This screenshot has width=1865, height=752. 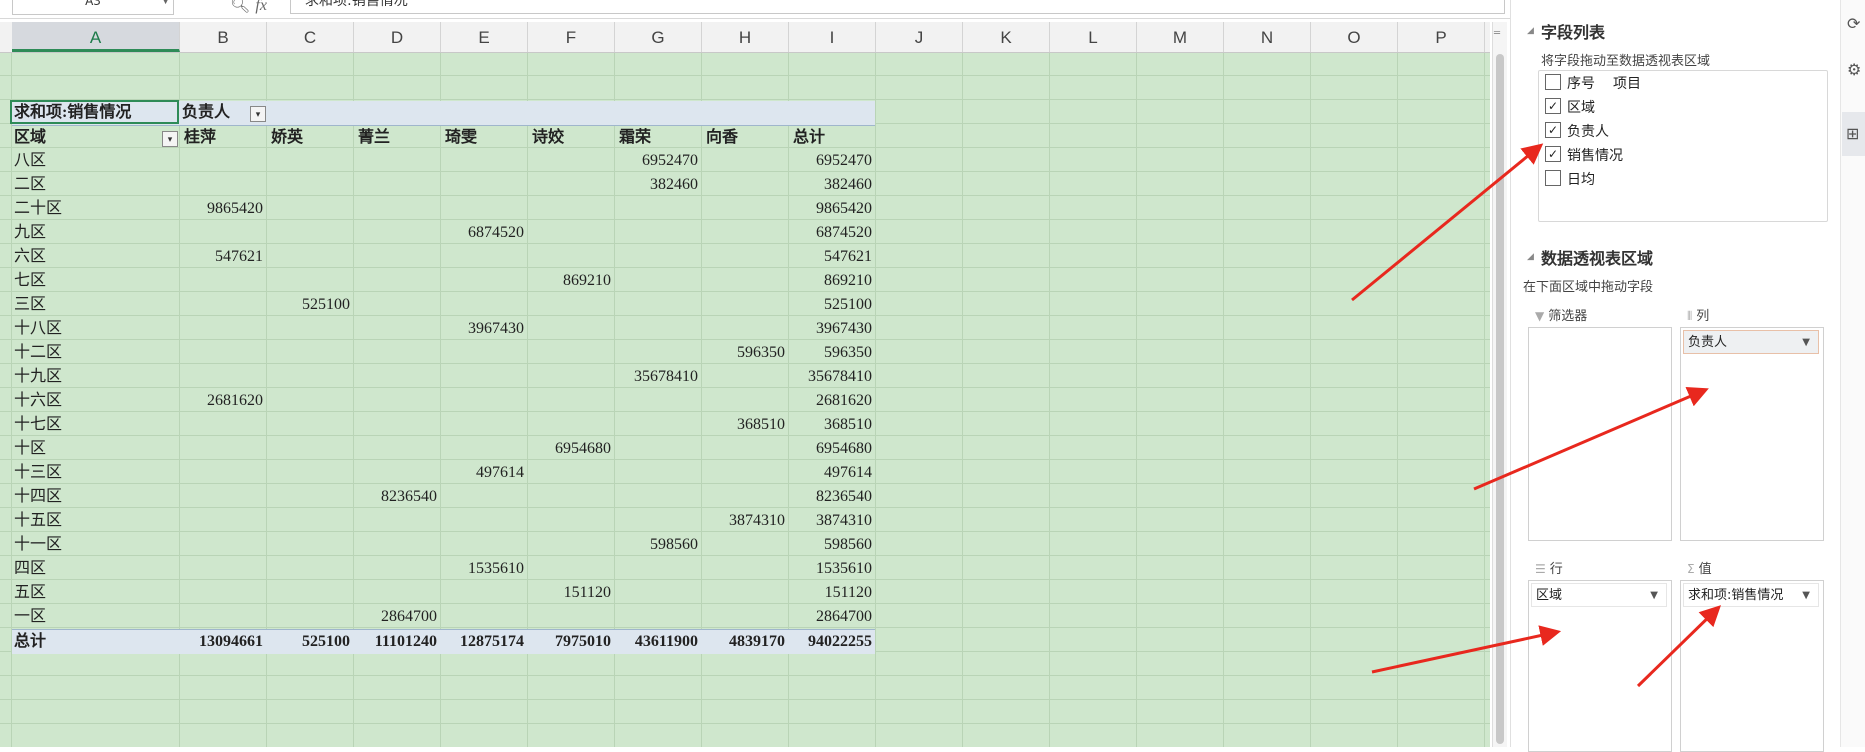 What do you see at coordinates (1853, 23) in the screenshot?
I see `style-icon: ⟳` at bounding box center [1853, 23].